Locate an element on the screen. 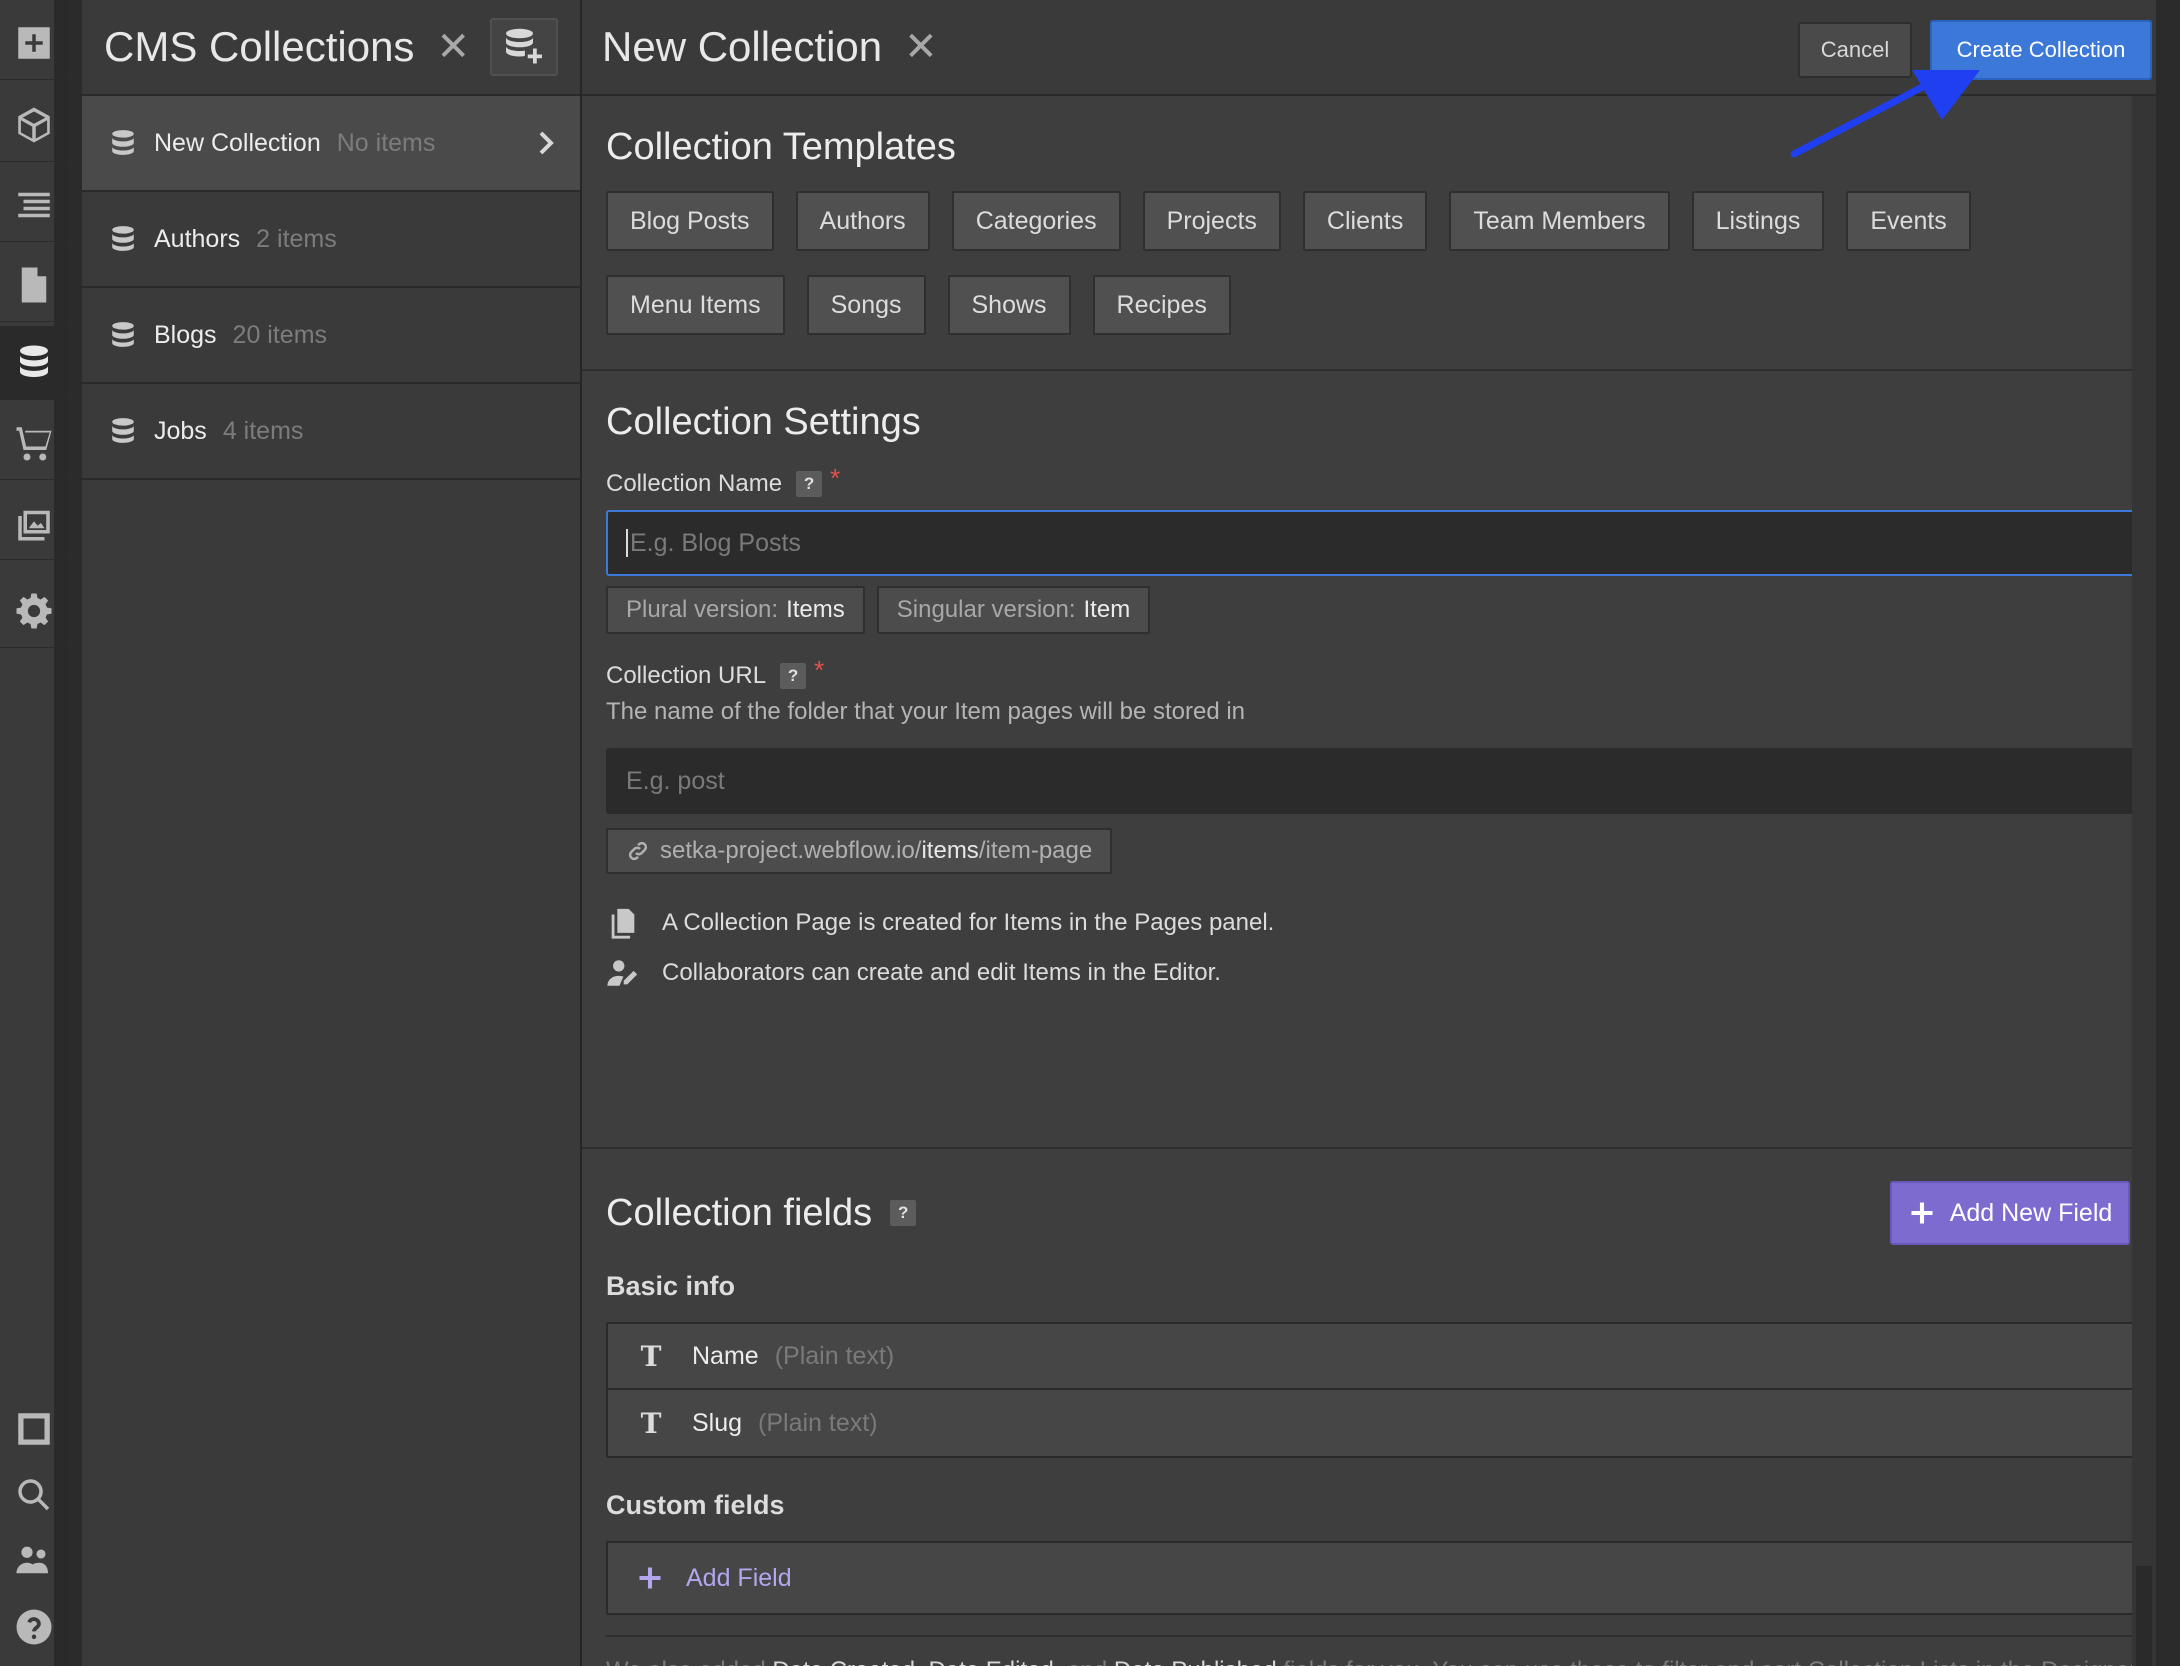  plural-version-pill: Plural version: Items is located at coordinates (735, 610).